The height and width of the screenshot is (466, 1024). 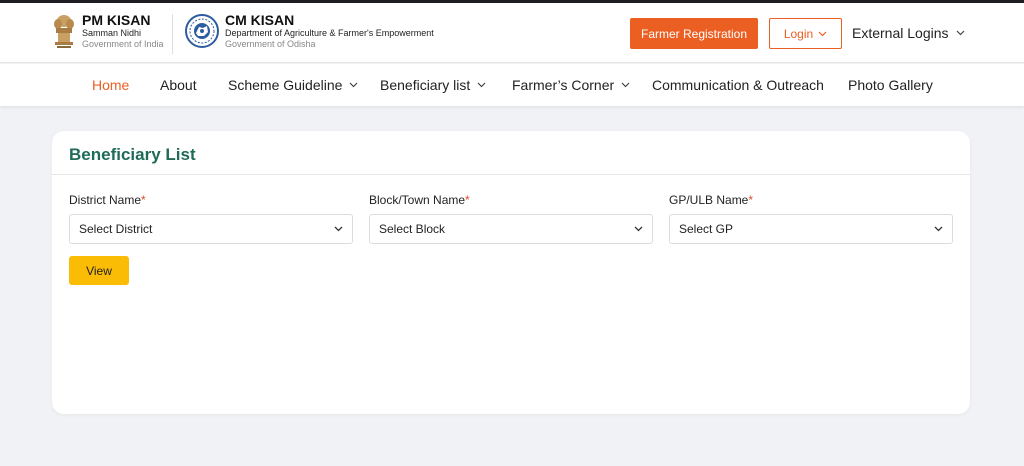 I want to click on district-select: Select District, so click(x=211, y=229).